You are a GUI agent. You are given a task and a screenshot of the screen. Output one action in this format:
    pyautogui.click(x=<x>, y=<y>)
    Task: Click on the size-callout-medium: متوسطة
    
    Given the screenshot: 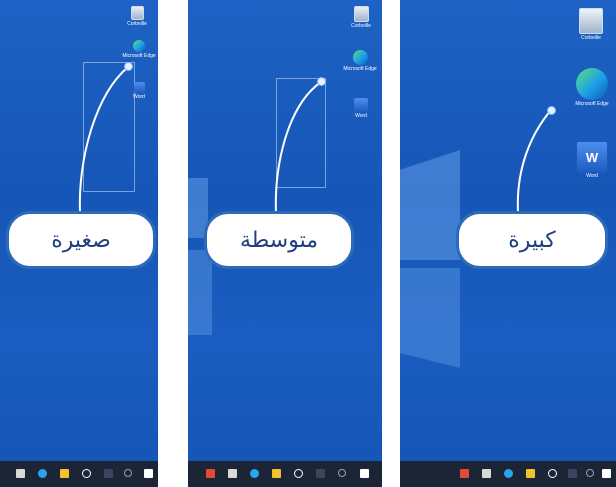 What is the action you would take?
    pyautogui.click(x=279, y=240)
    